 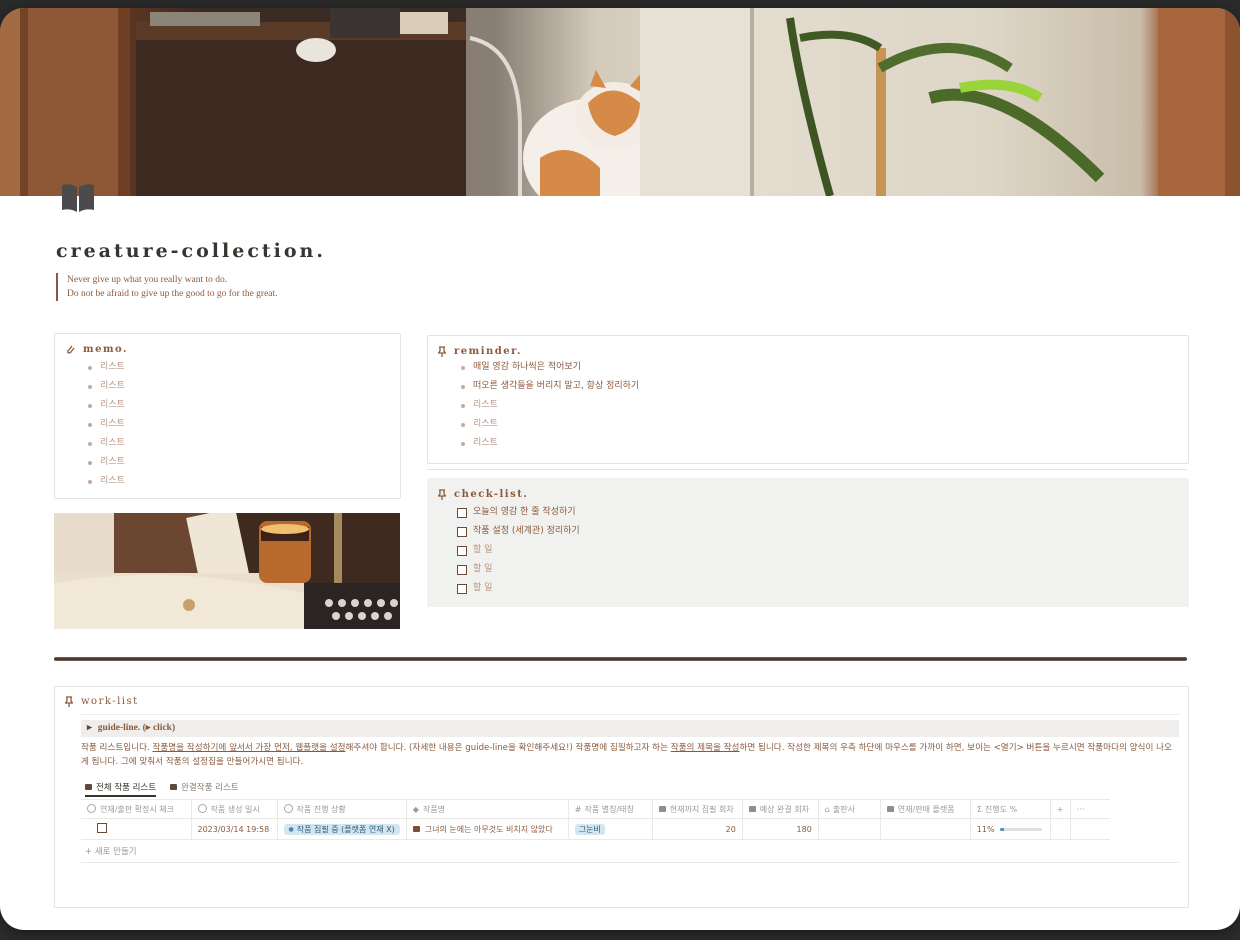 I want to click on clock-icon, so click(x=202, y=808).